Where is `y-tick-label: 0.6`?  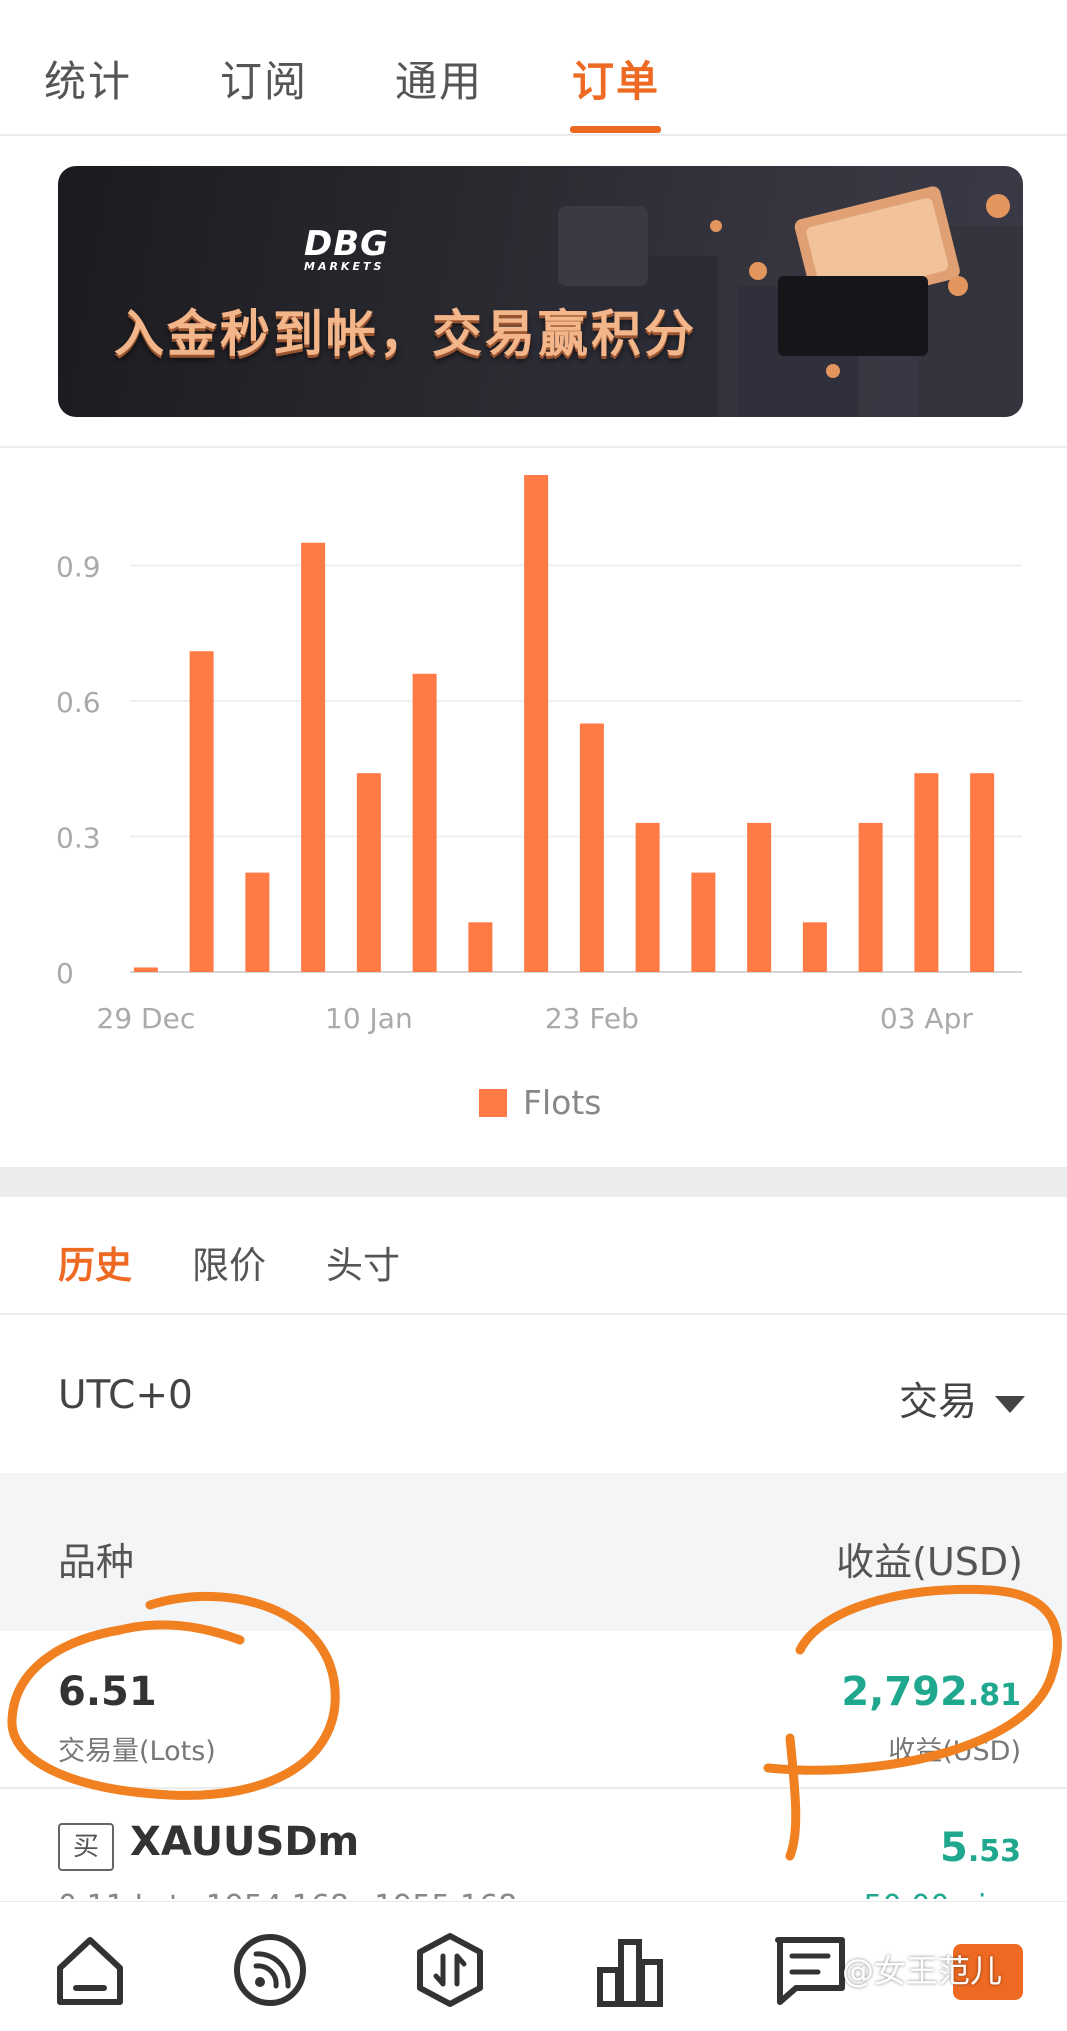 y-tick-label: 0.6 is located at coordinates (78, 702).